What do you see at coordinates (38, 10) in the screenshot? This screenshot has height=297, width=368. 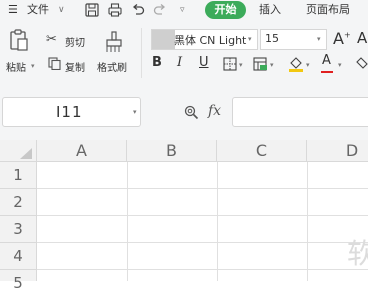 I see `file-menu: 文件` at bounding box center [38, 10].